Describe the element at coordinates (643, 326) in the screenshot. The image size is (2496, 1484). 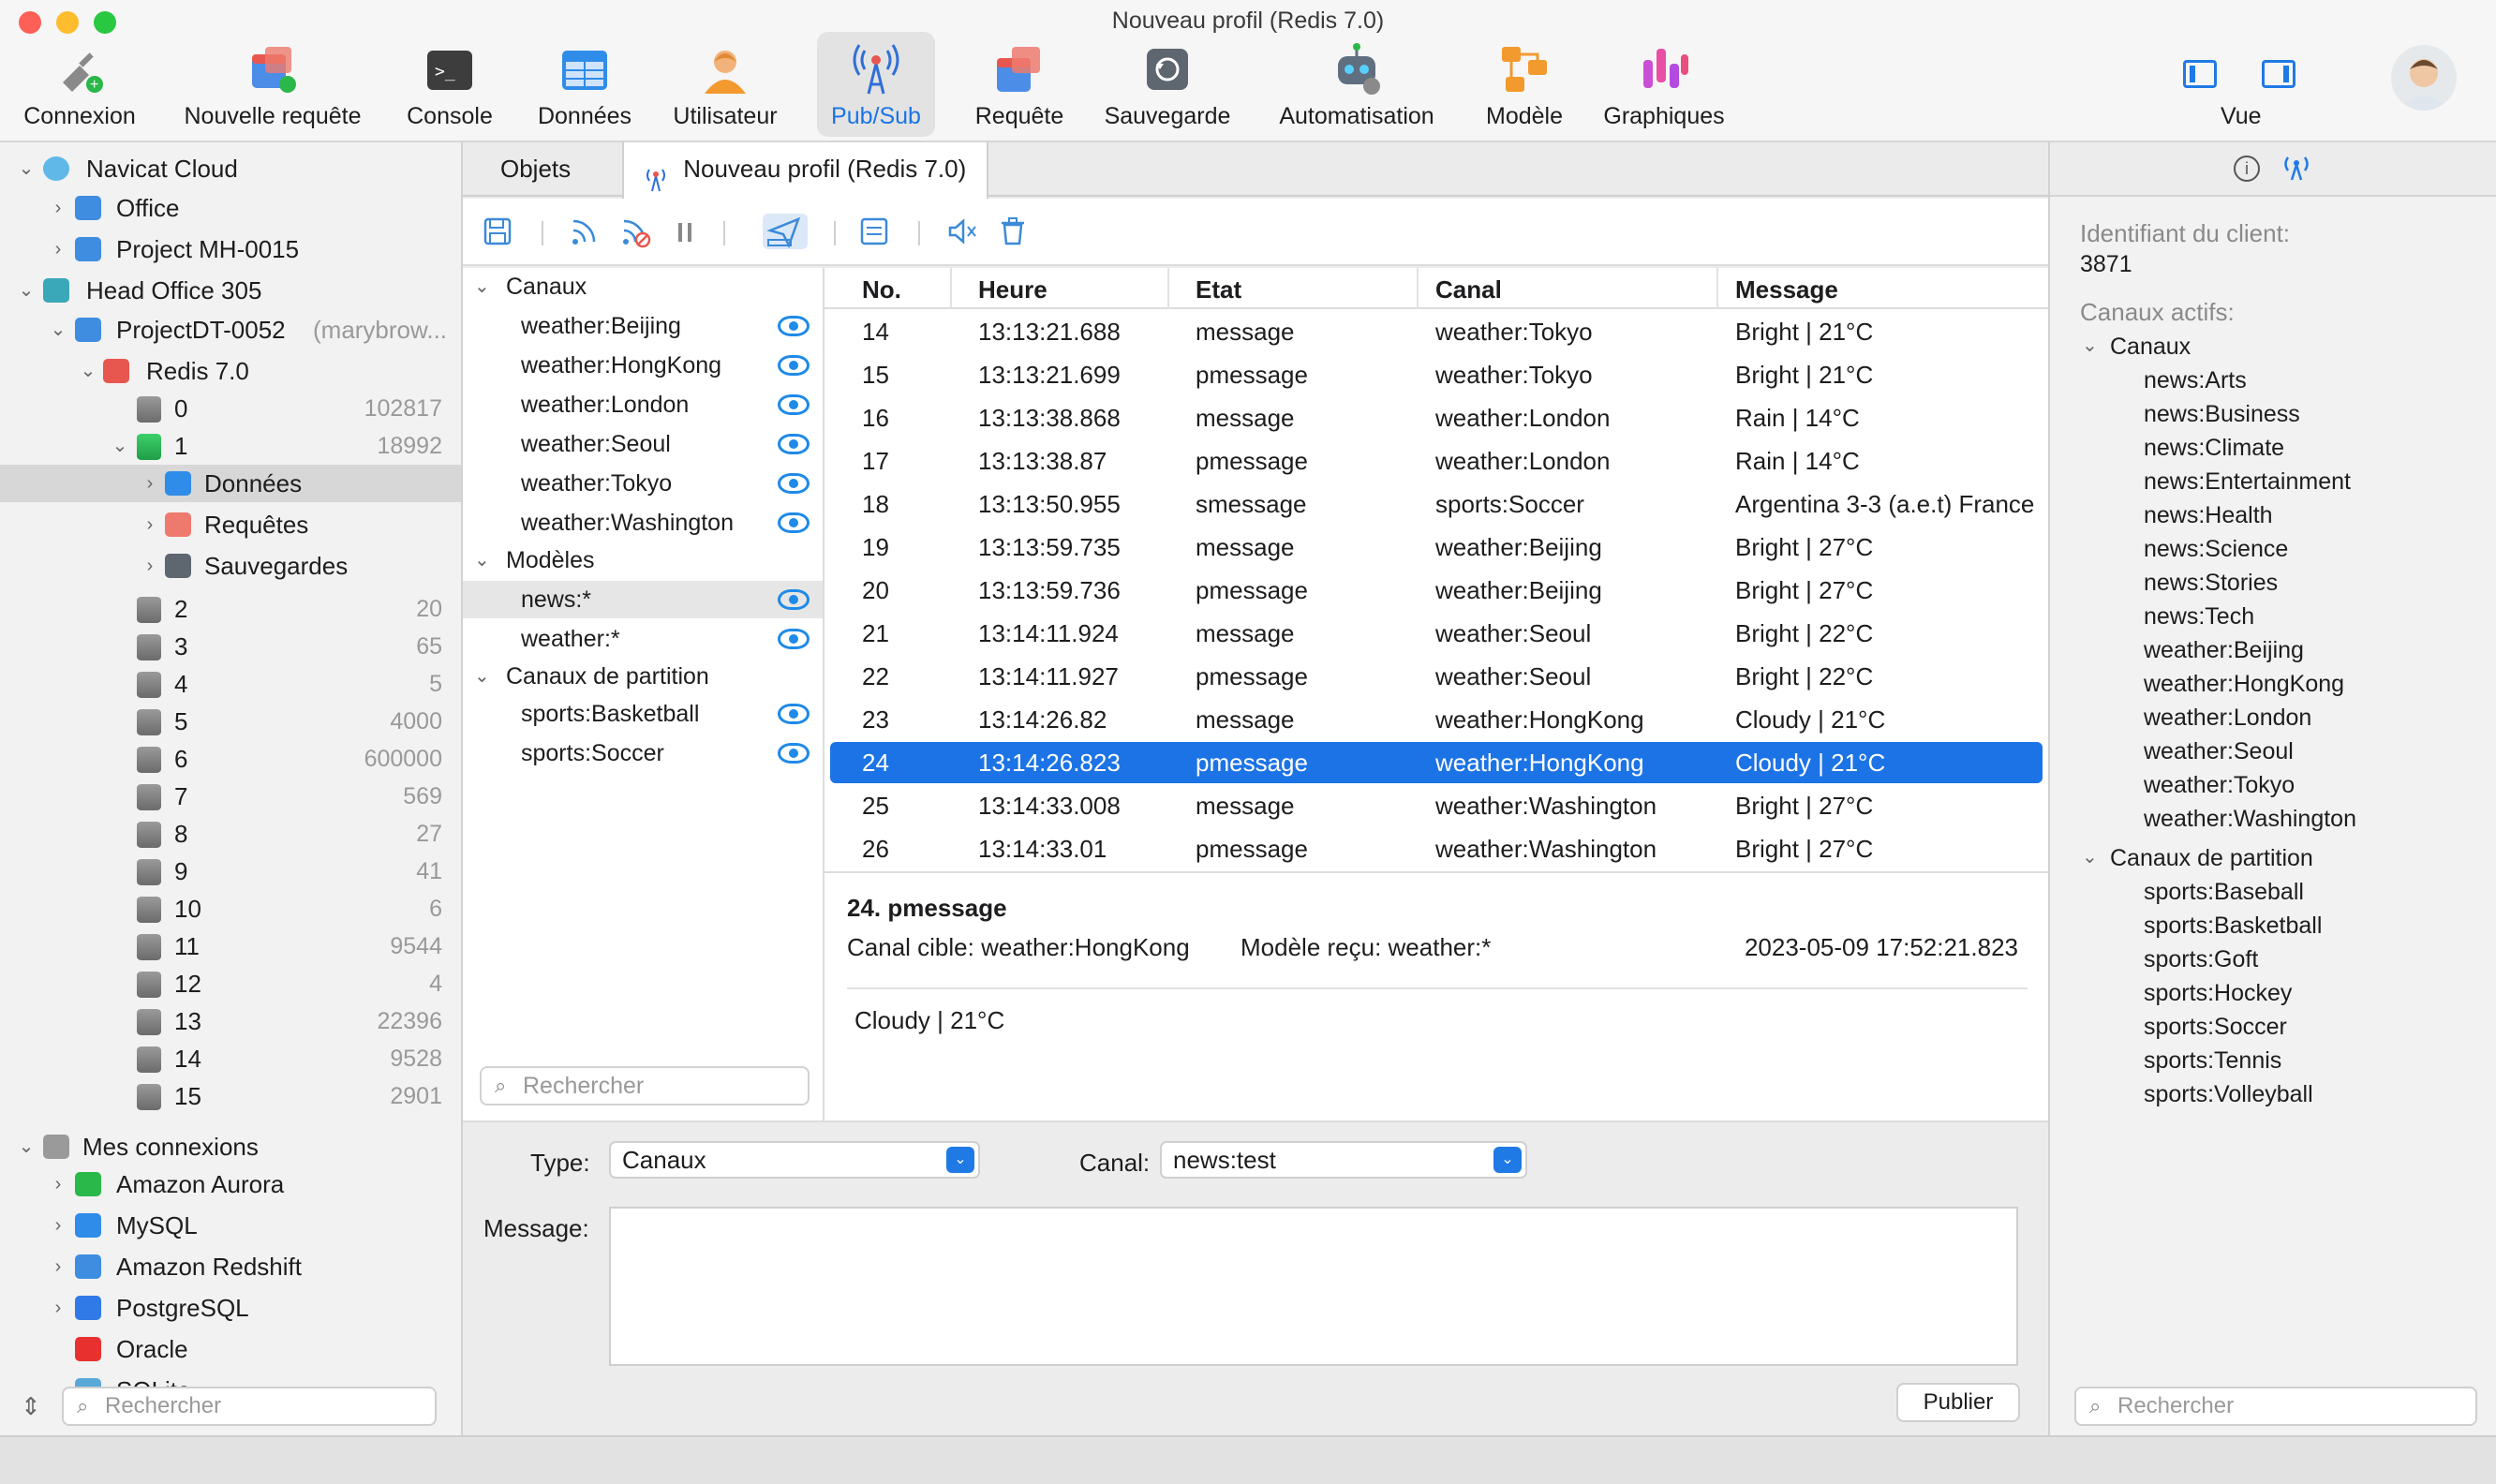
I see `channel-item: weather:Beijing` at that location.